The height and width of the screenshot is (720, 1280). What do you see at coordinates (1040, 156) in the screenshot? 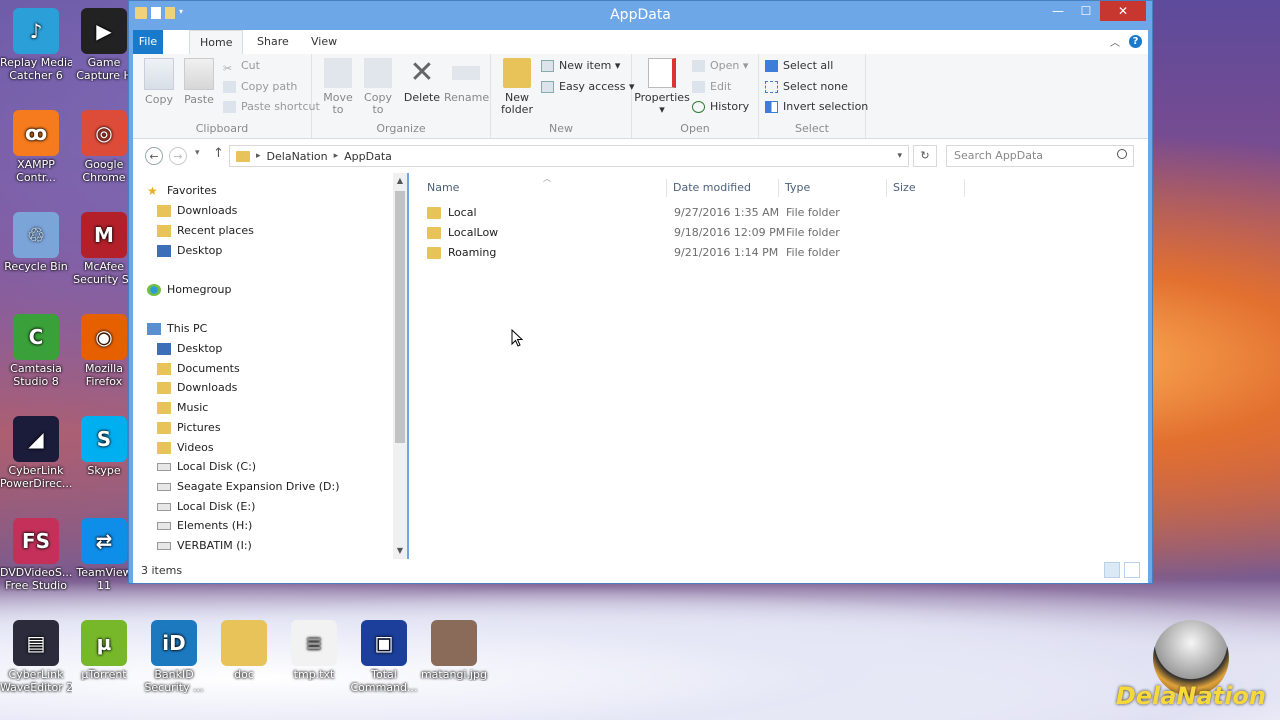
I see `search-input: Search AppData` at bounding box center [1040, 156].